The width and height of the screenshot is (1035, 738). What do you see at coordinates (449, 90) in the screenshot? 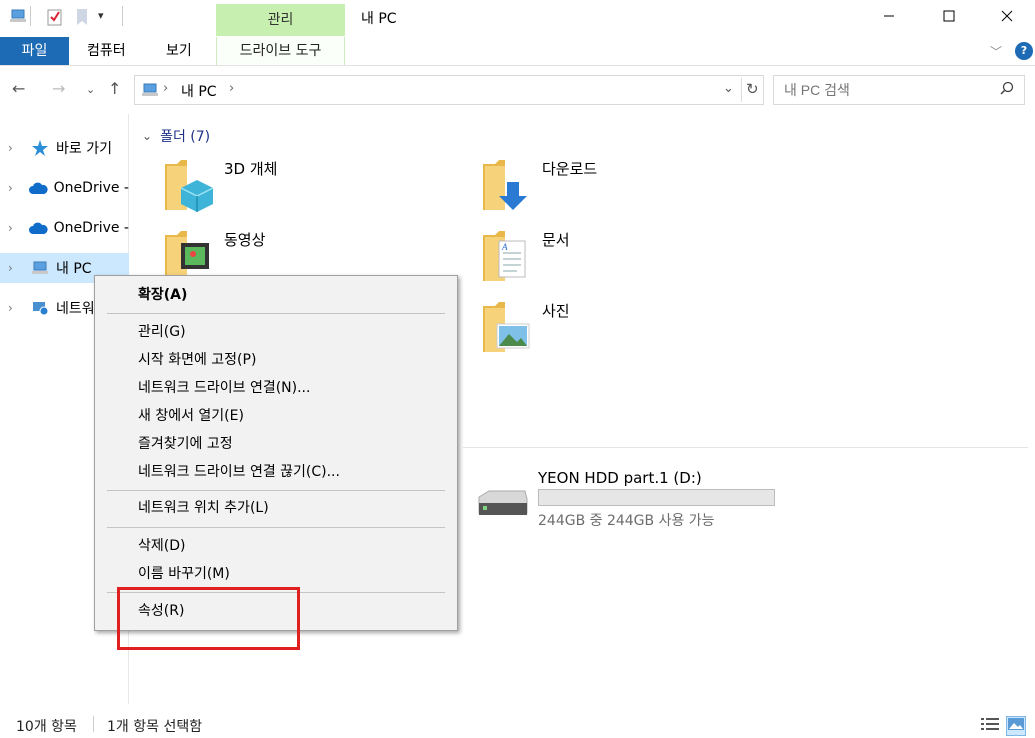
I see `address-bar: › 내 PC › ⌄ ↻` at bounding box center [449, 90].